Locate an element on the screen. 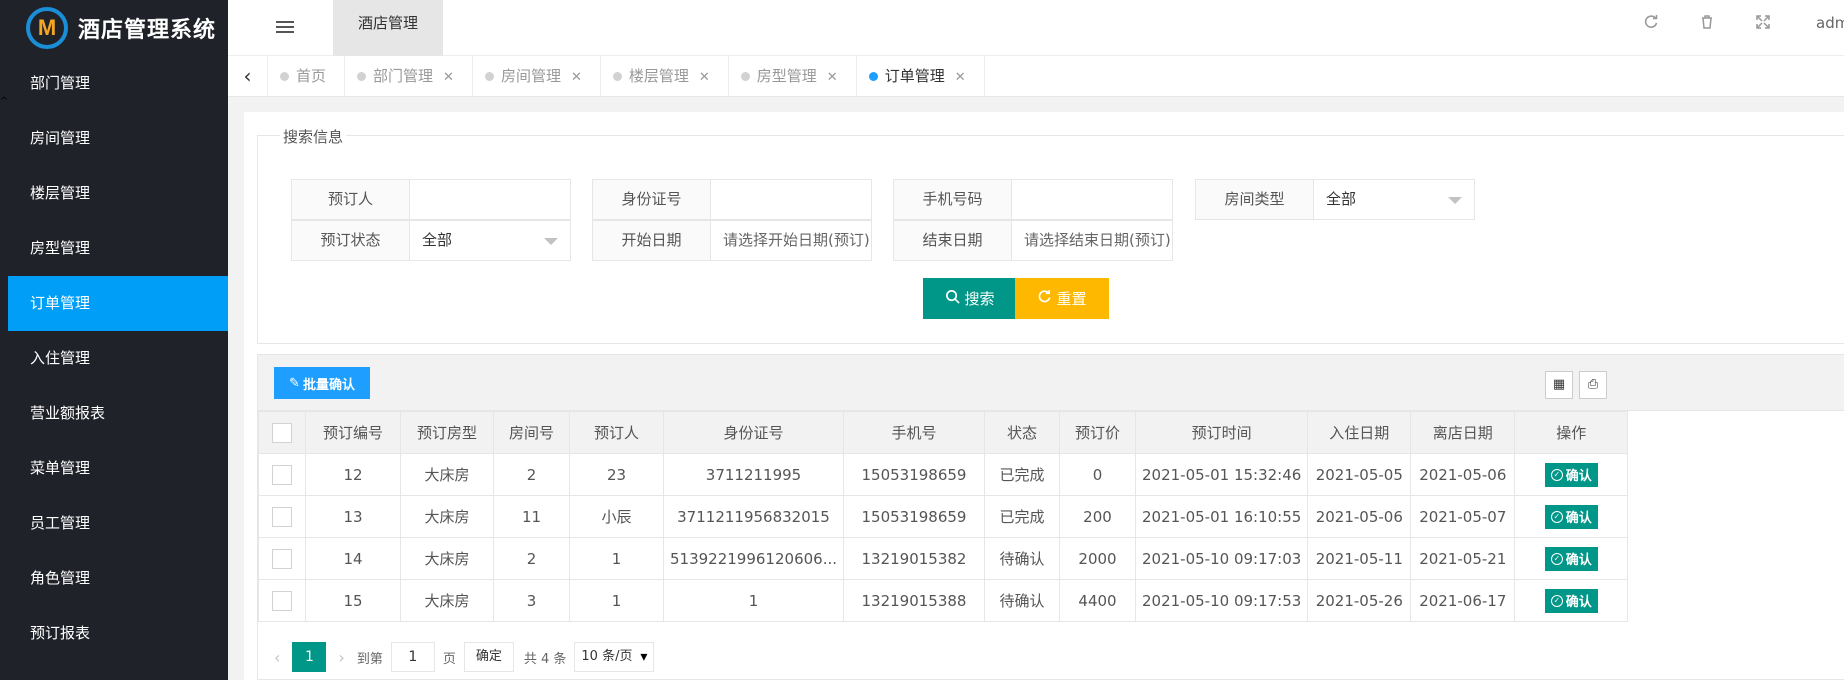 The height and width of the screenshot is (680, 1844). sidebar-item: 角色管理 is located at coordinates (118, 578).